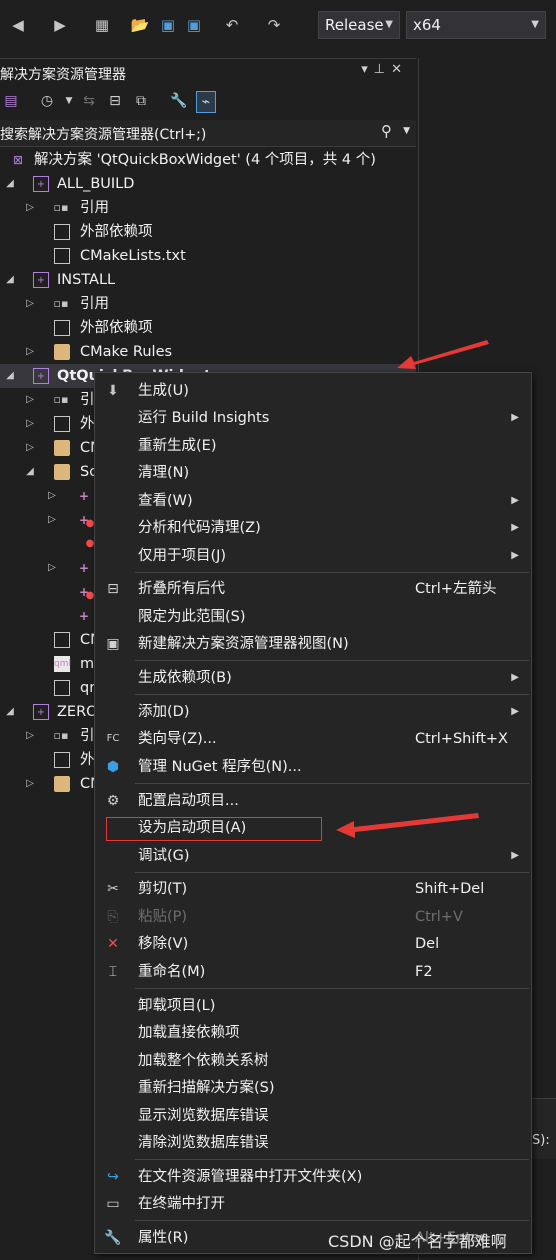 The image size is (556, 1260). What do you see at coordinates (412, 589) in the screenshot?
I see `annotation-arrows` at bounding box center [412, 589].